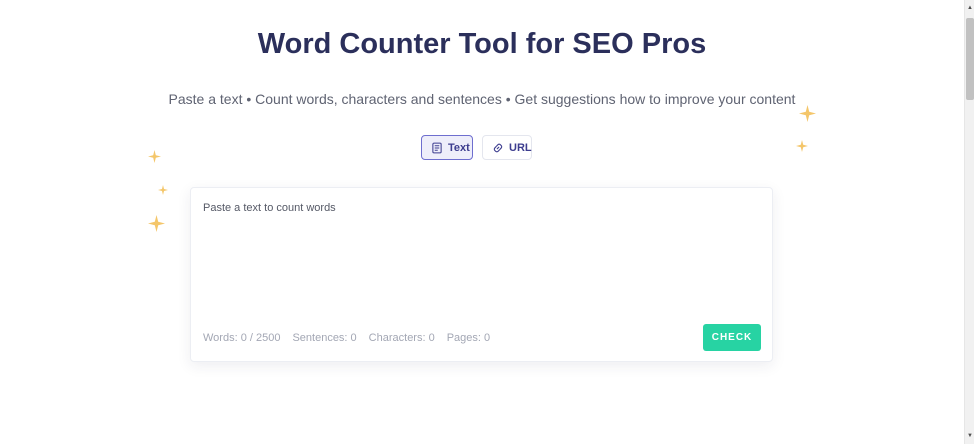  I want to click on mode-tabs: Text URL, so click(476, 147).